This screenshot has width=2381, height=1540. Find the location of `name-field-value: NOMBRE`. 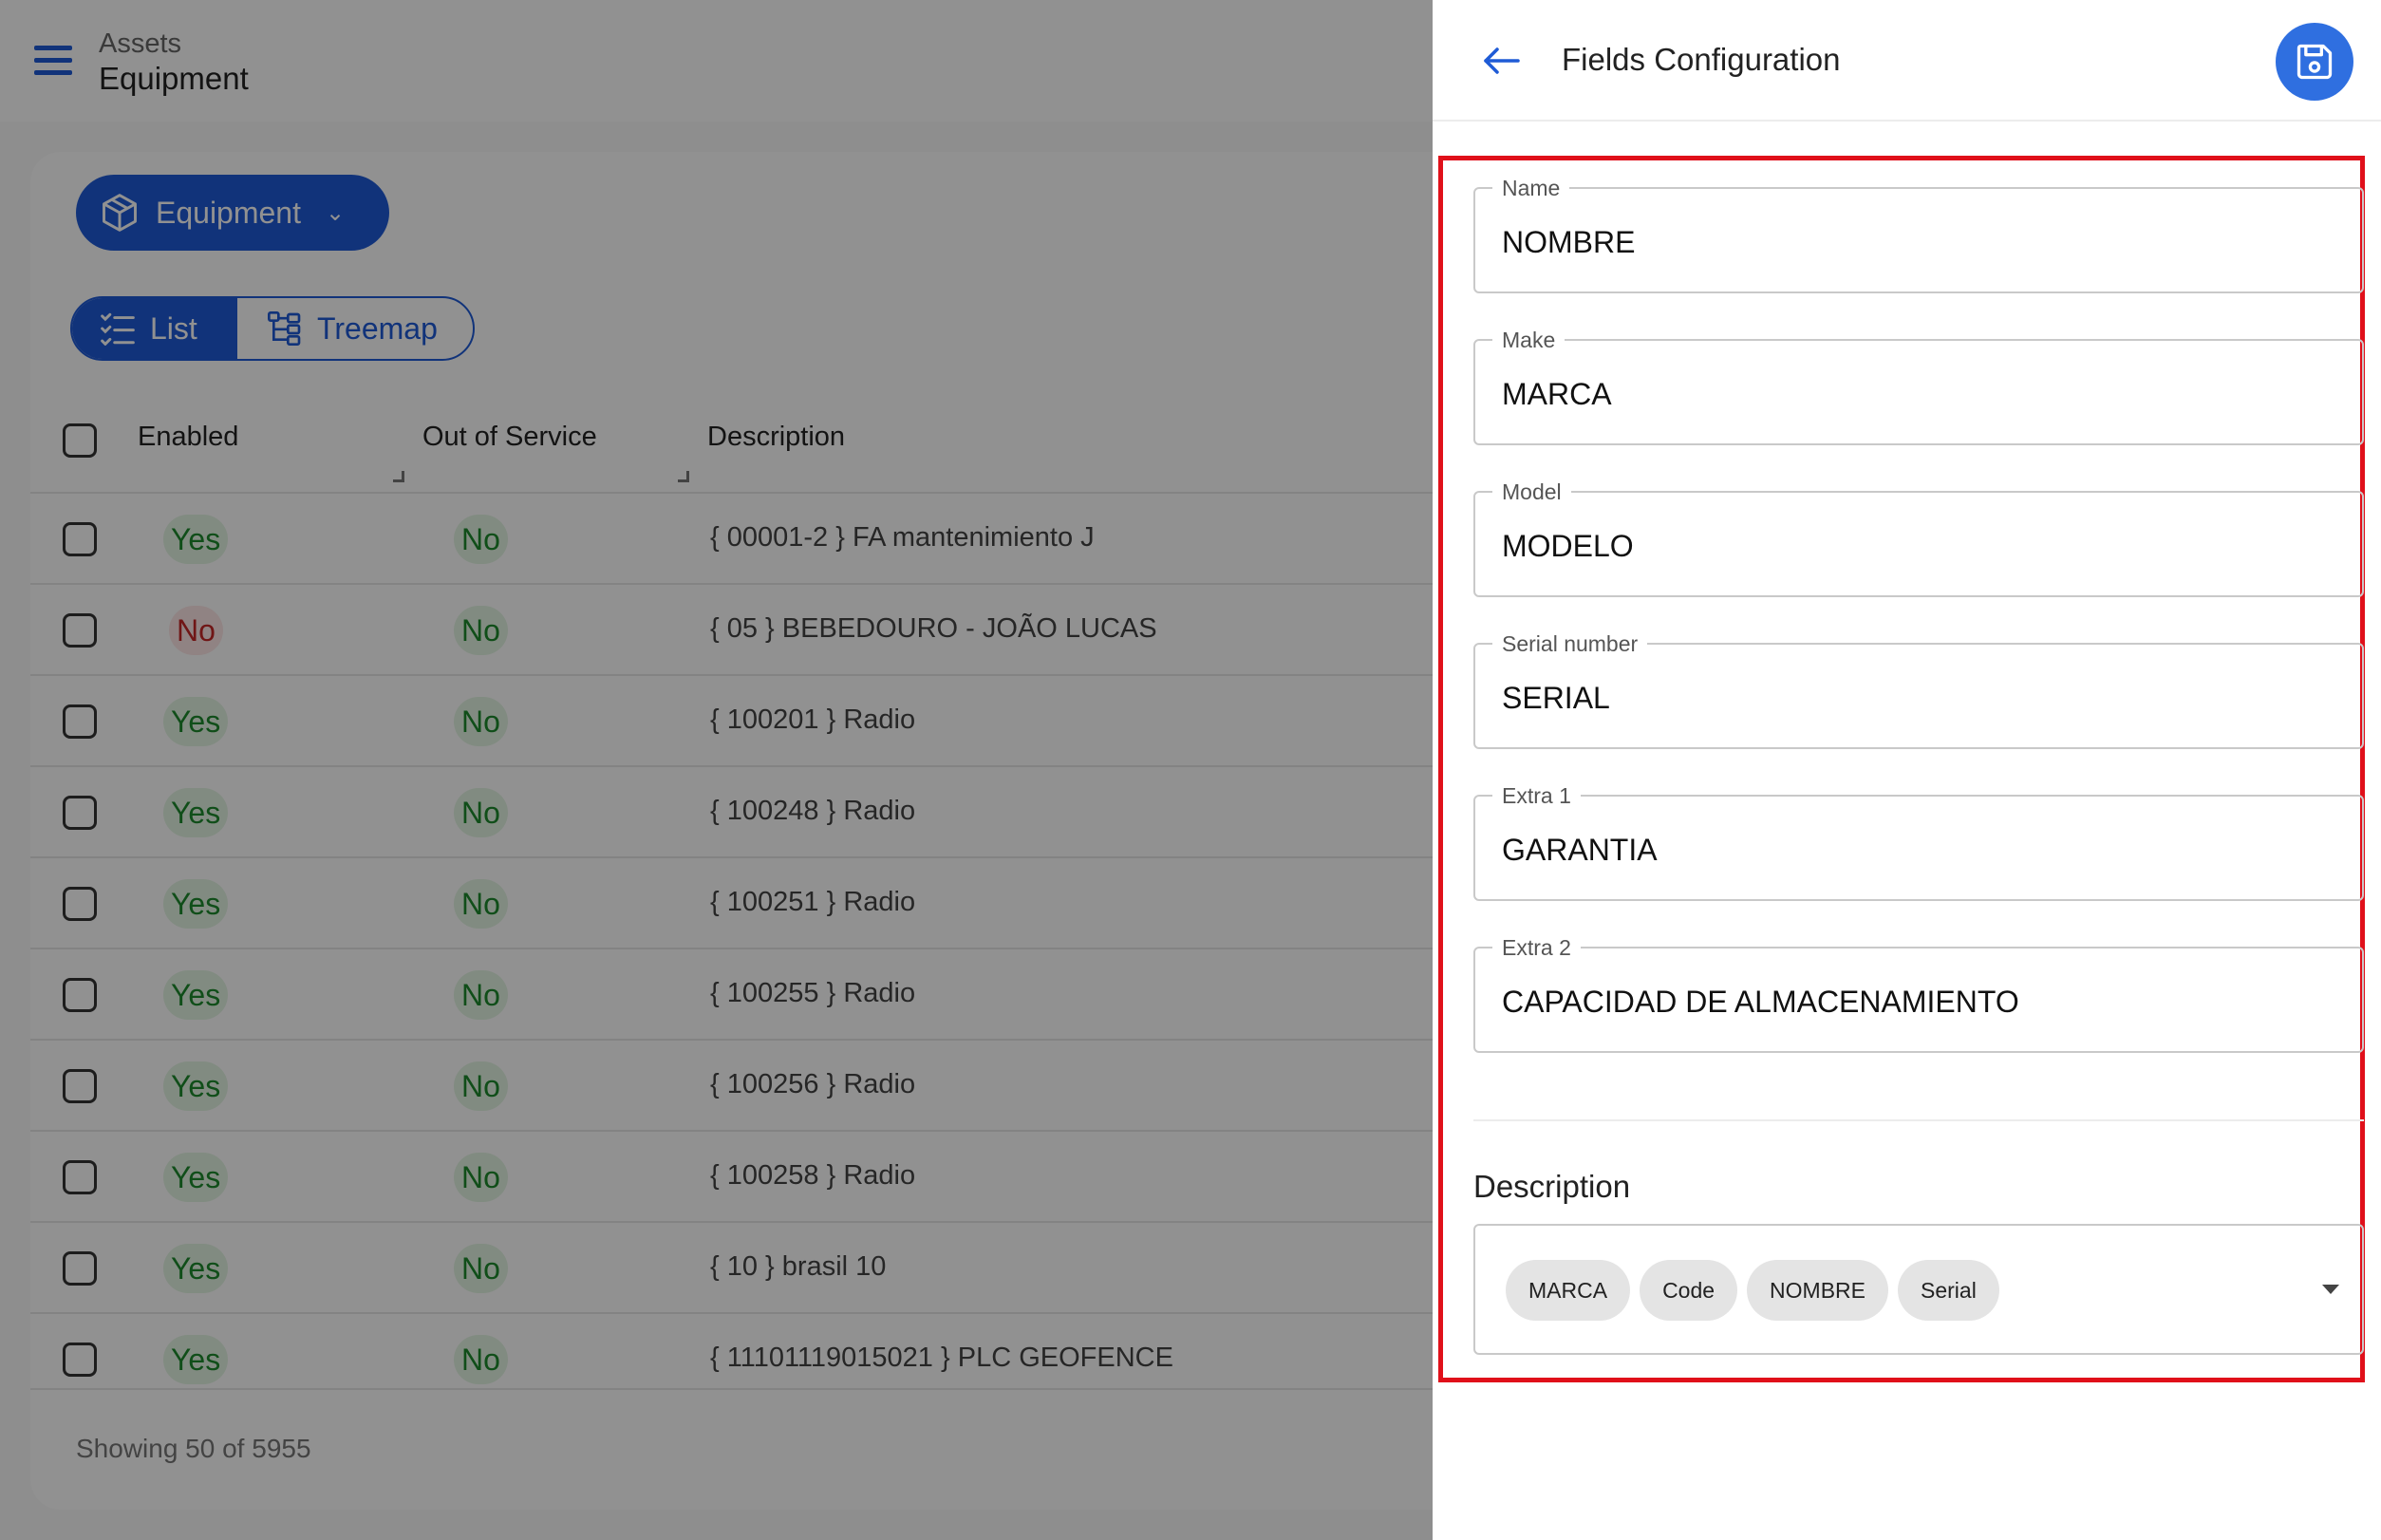

name-field-value: NOMBRE is located at coordinates (1569, 242).